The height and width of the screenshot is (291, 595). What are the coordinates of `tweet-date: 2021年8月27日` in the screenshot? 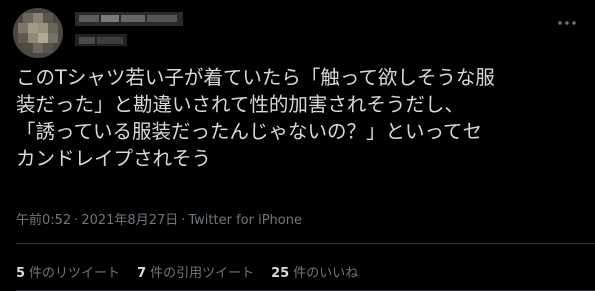 It's located at (129, 220).